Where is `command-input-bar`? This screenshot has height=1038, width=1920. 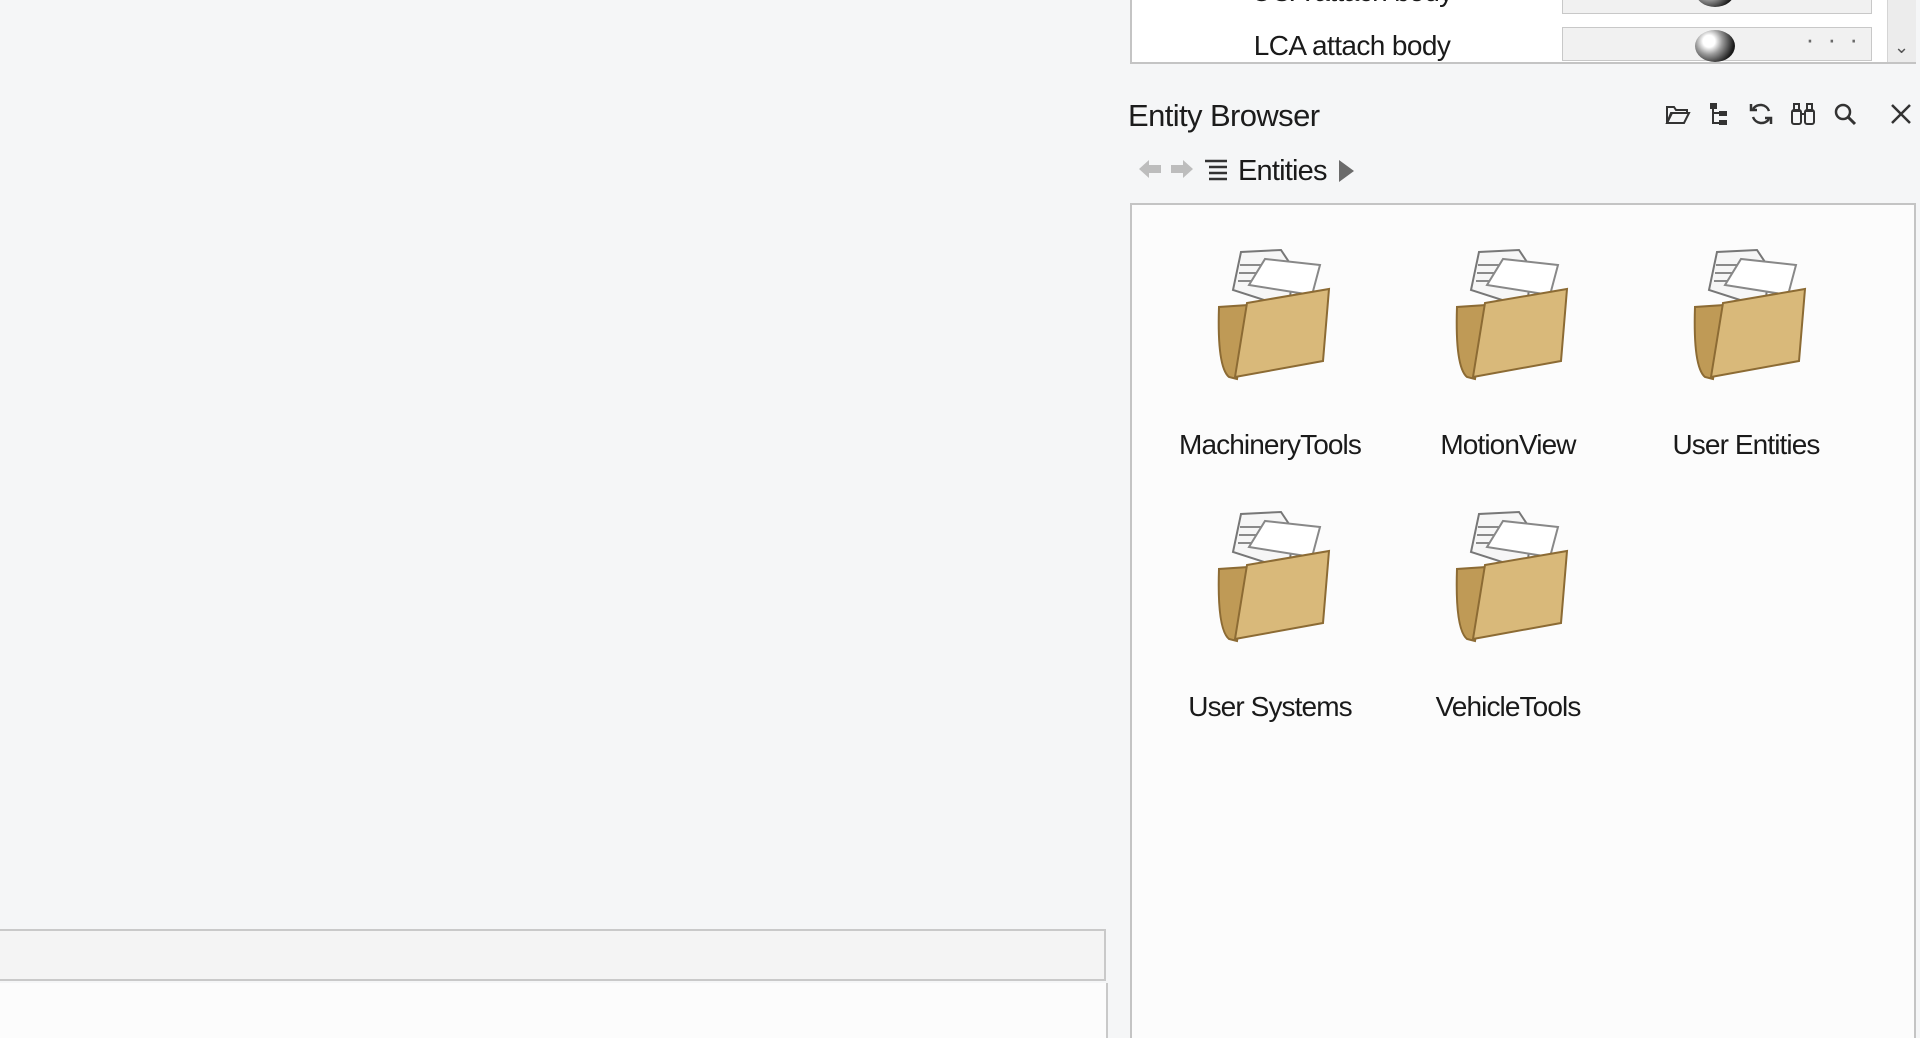 command-input-bar is located at coordinates (553, 955).